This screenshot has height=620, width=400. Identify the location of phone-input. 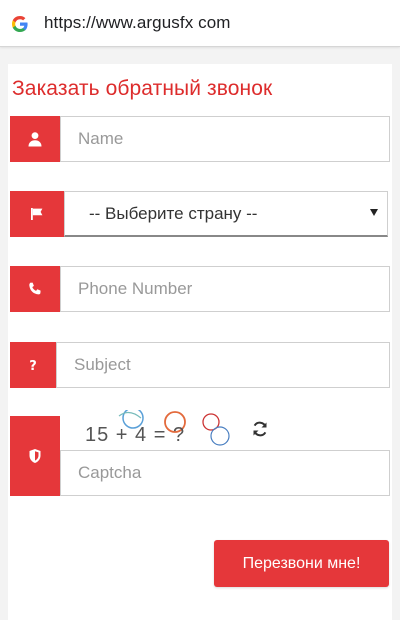
(233, 289).